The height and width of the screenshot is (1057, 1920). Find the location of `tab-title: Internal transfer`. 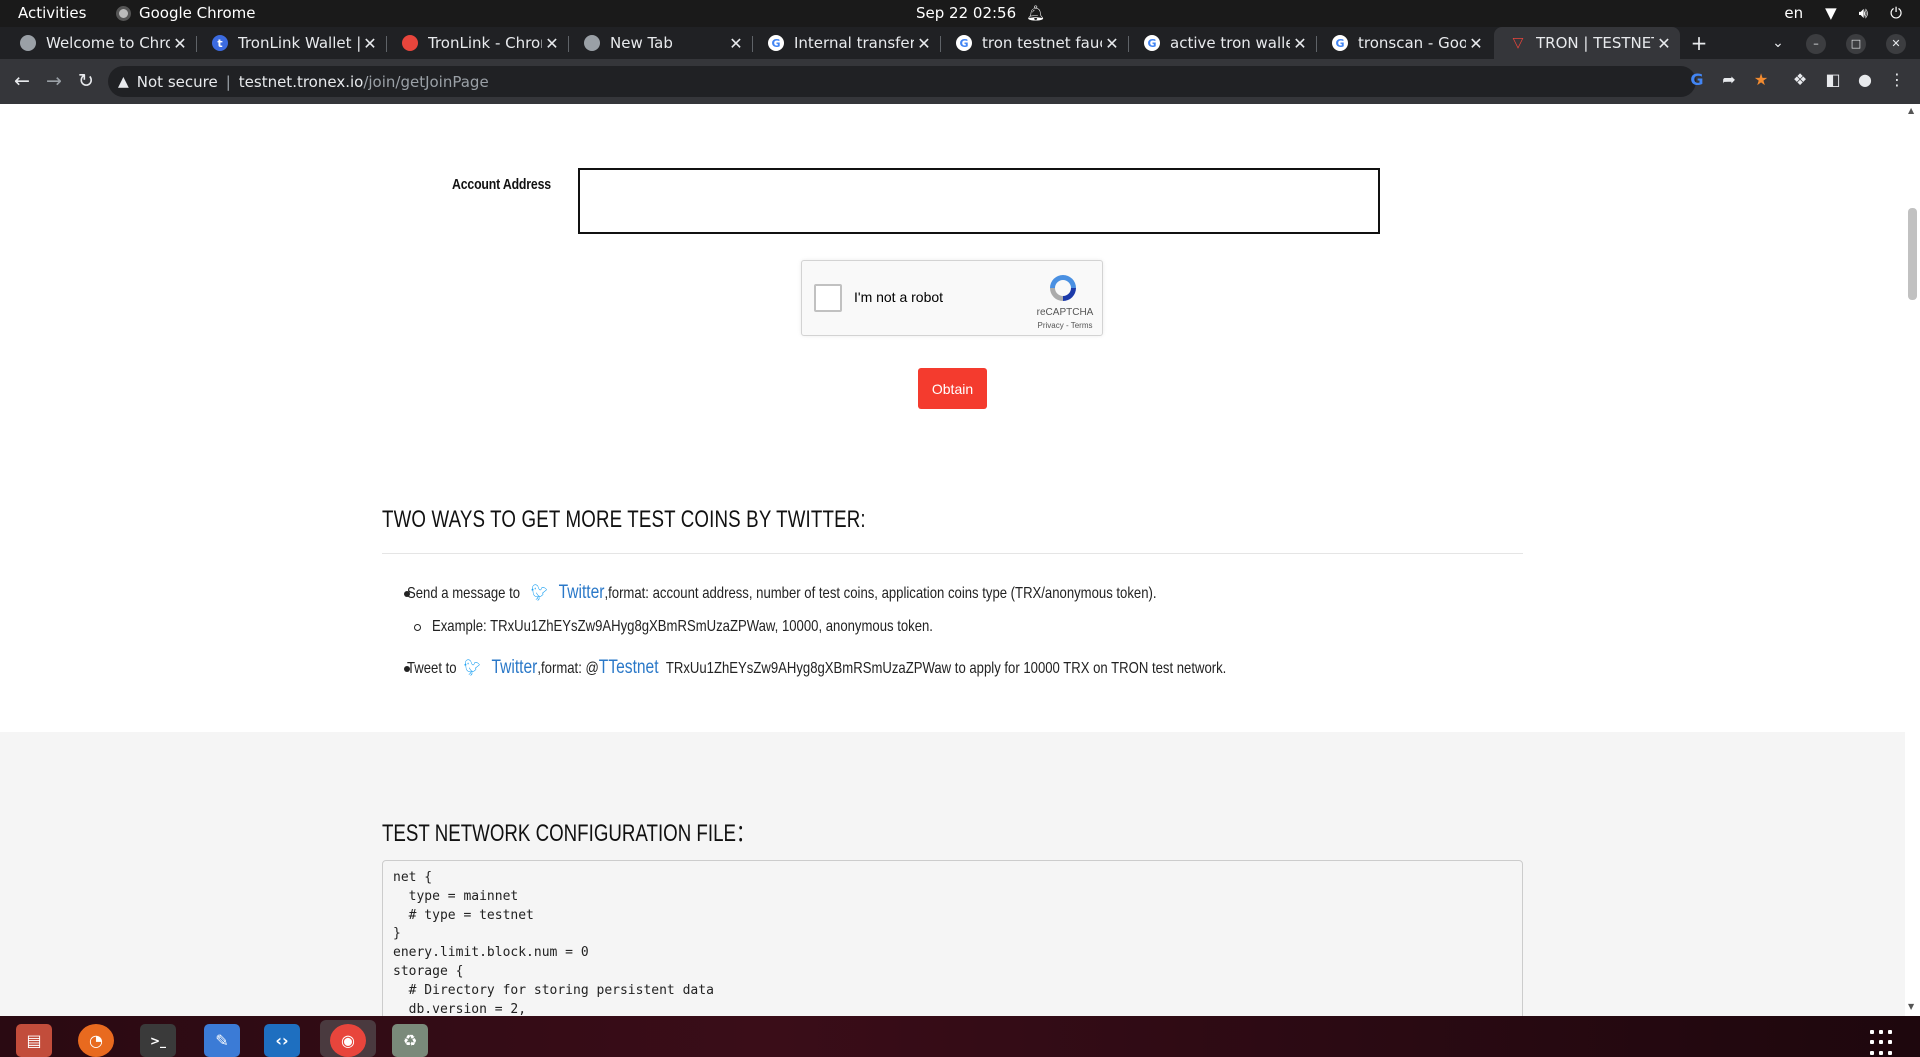

tab-title: Internal transfer is located at coordinates (854, 43).